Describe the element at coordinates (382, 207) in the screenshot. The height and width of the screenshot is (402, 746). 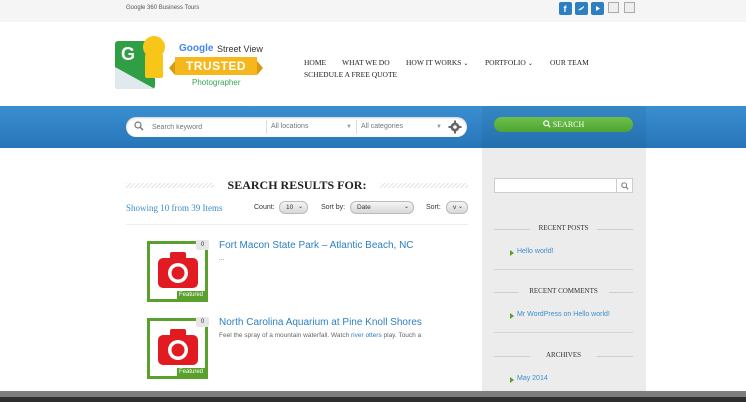
I see `sortby-select: Date ⌄` at that location.